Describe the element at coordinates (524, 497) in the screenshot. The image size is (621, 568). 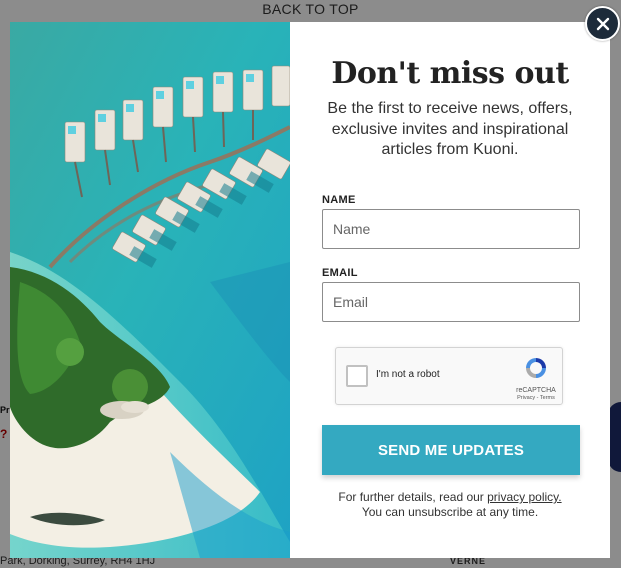
I see `privacy-policy-link: privacy policy.` at that location.